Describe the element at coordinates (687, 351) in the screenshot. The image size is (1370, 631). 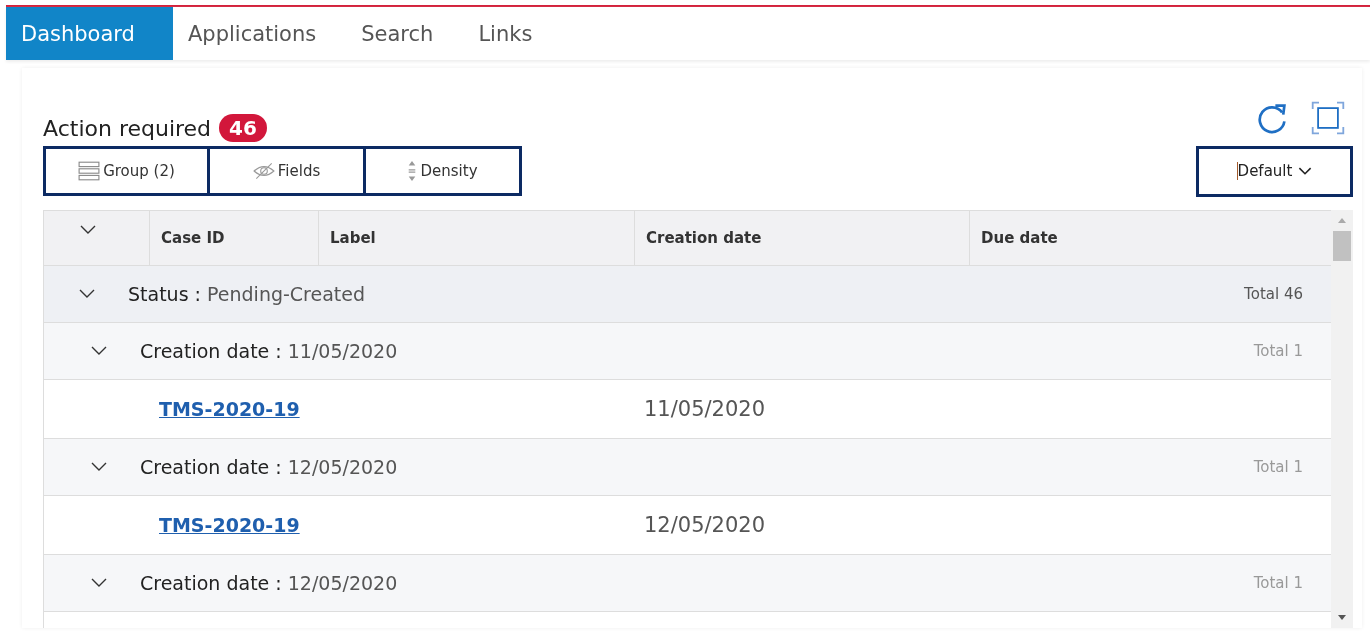
I see `group-row: Creation date : 11/05/2020 Total 1` at that location.